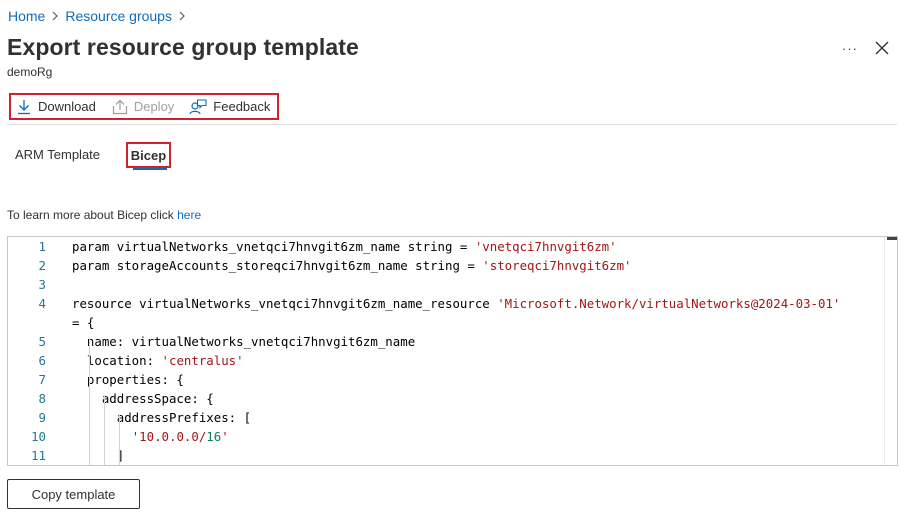 The width and height of the screenshot is (905, 516). What do you see at coordinates (57, 154) in the screenshot?
I see `tab-arm-template: ARM Template` at bounding box center [57, 154].